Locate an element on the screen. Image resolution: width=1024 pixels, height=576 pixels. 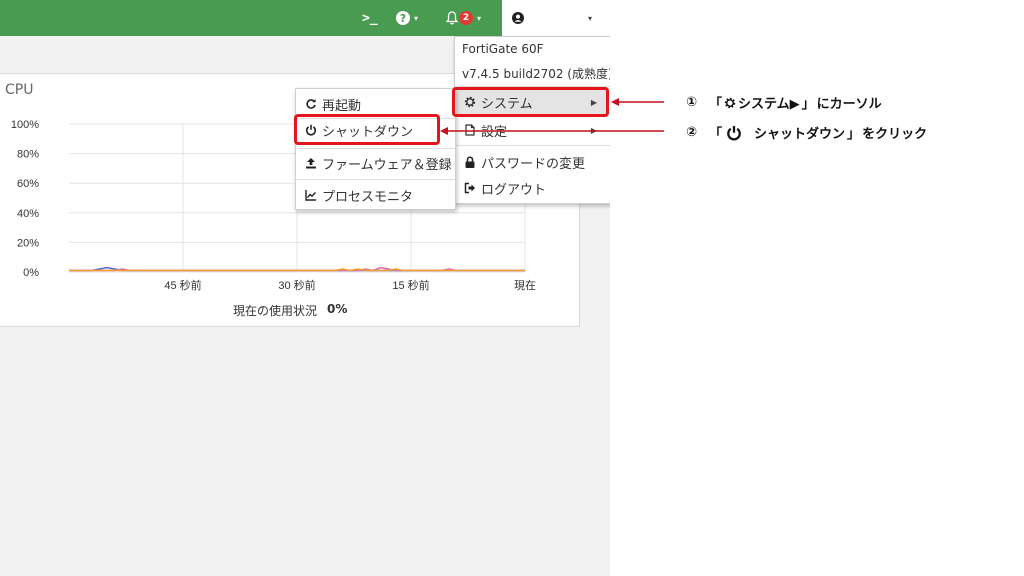
step1-instruction: にカーソル is located at coordinates (849, 104).